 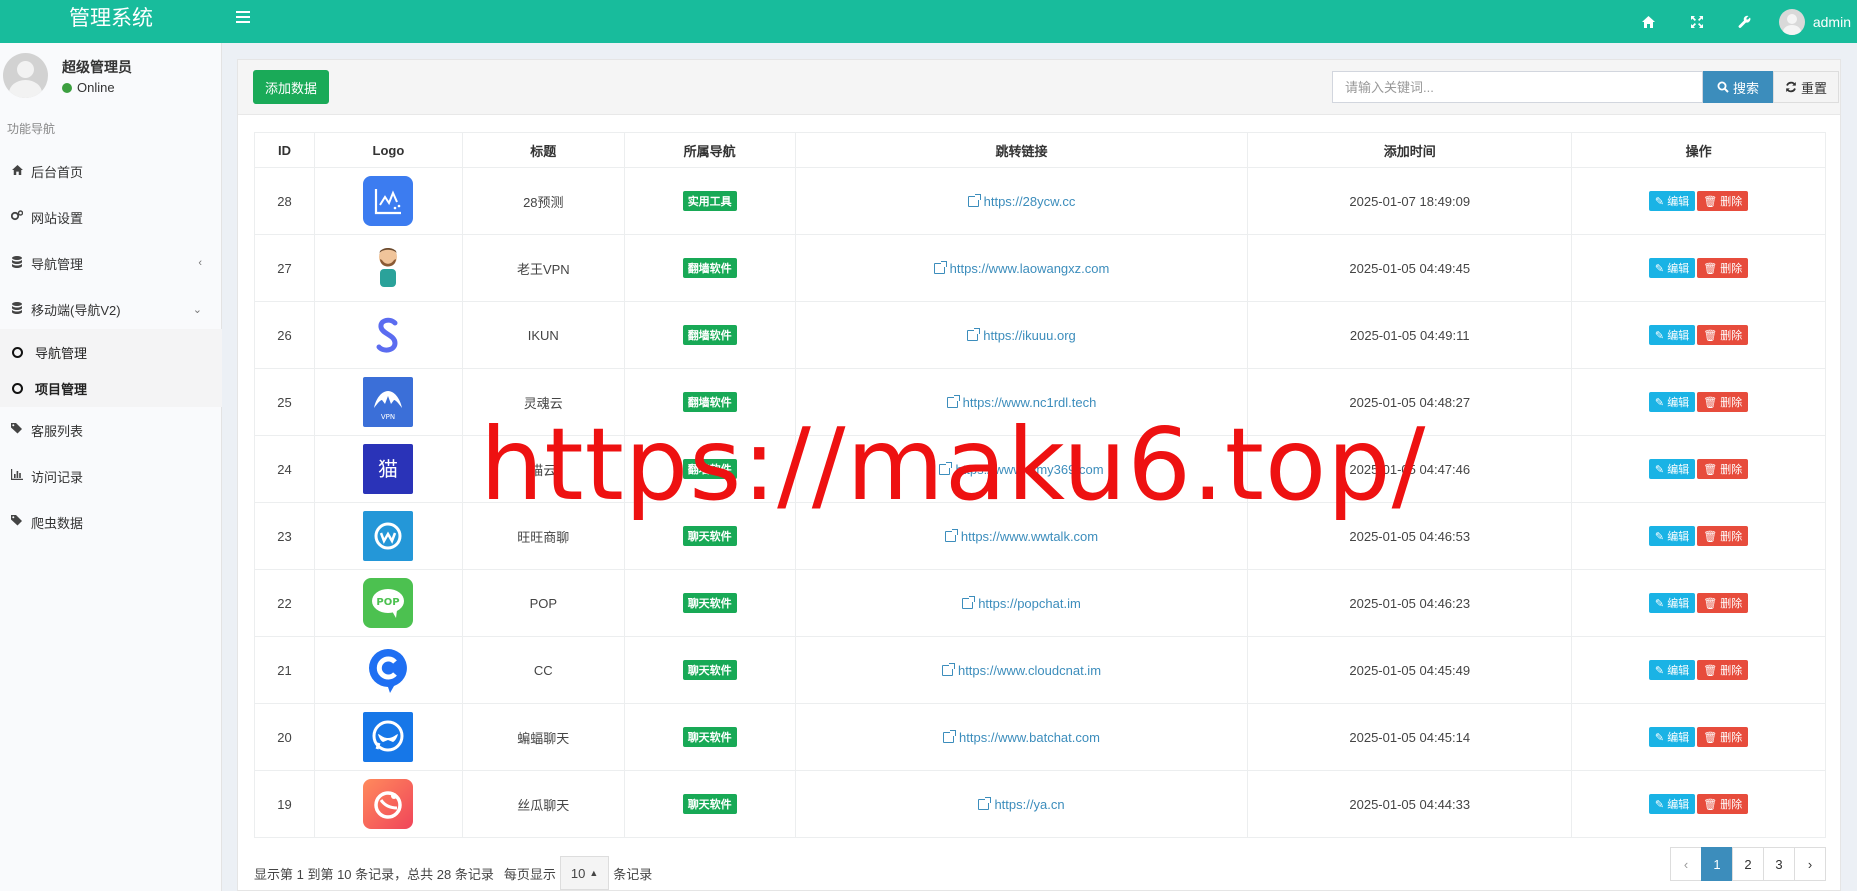 What do you see at coordinates (61, 353) in the screenshot?
I see `sidebar-item-label: 导航管理` at bounding box center [61, 353].